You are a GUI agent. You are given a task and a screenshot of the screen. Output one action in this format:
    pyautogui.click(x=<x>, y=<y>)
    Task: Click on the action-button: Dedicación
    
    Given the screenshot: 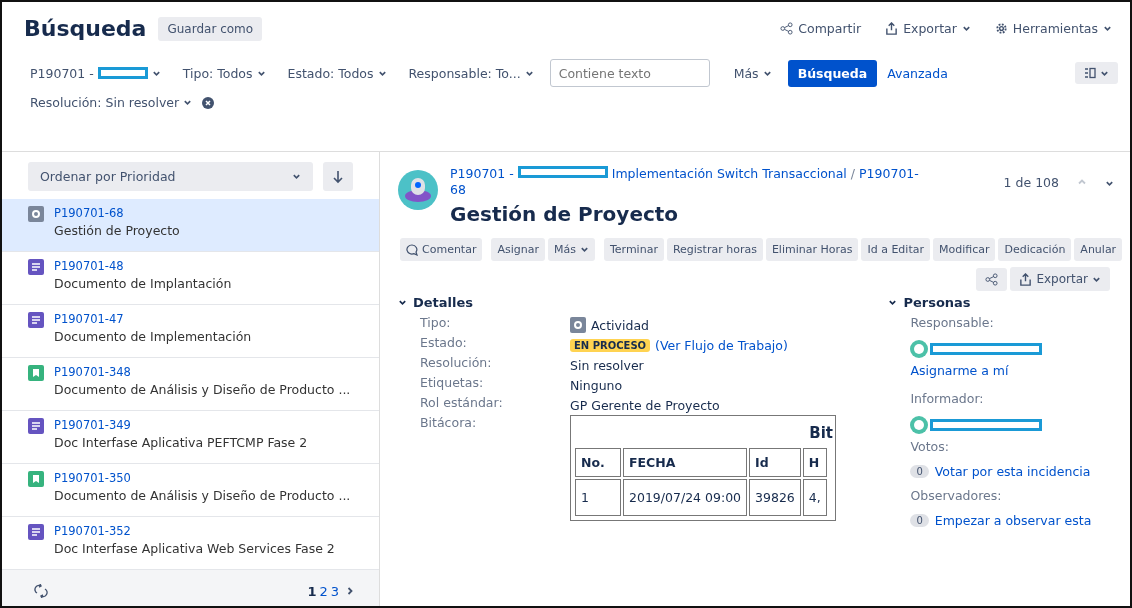 What is the action you would take?
    pyautogui.click(x=1035, y=249)
    